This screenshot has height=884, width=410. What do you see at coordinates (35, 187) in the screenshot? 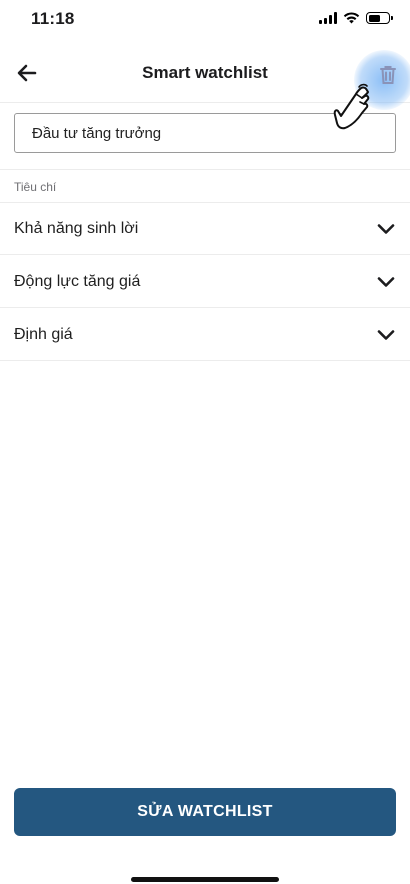
I see `criteria-section-label: Tiêu chí` at bounding box center [35, 187].